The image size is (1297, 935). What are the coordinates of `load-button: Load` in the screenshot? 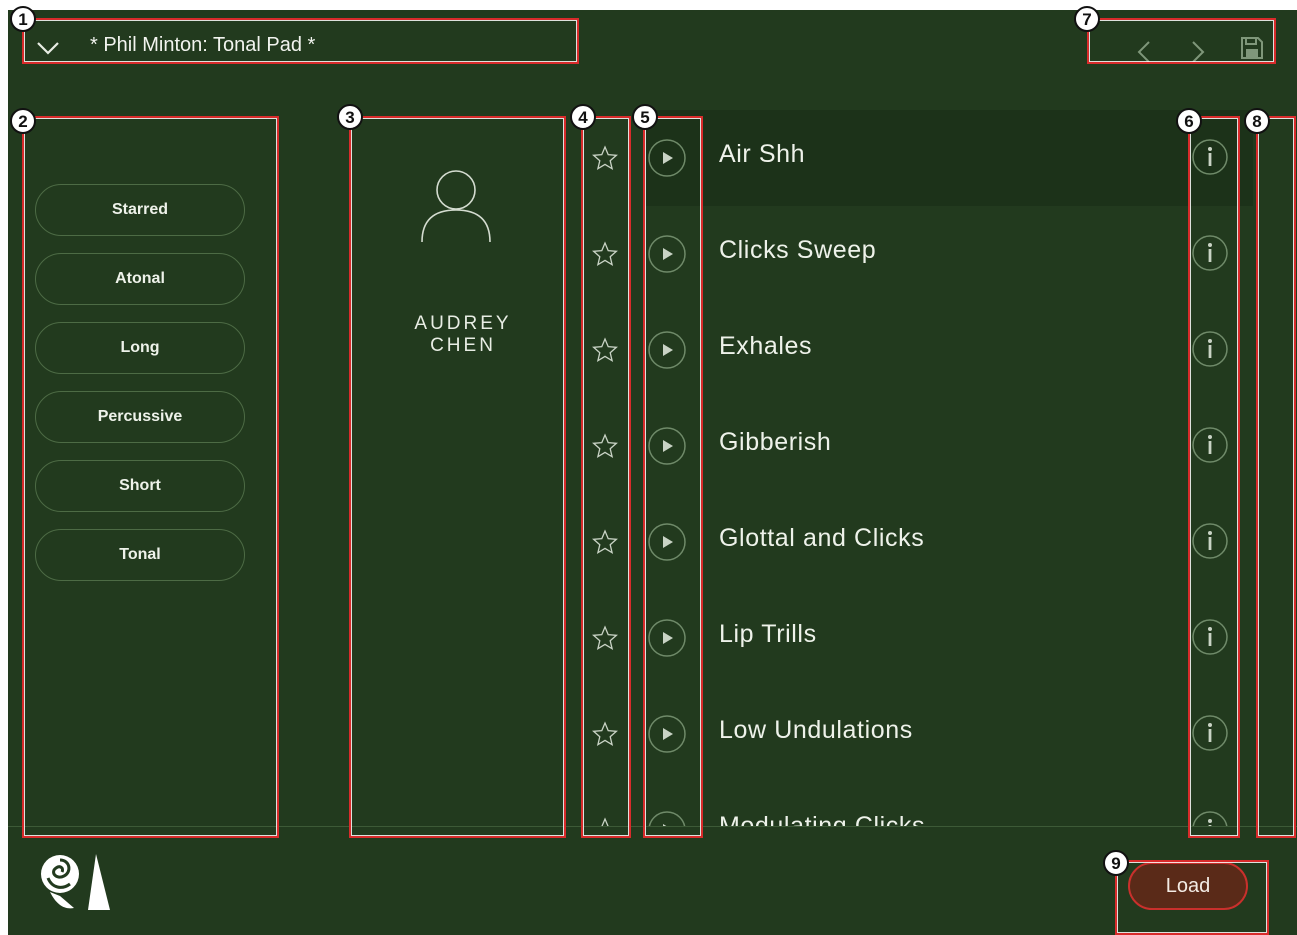 It's located at (1188, 886).